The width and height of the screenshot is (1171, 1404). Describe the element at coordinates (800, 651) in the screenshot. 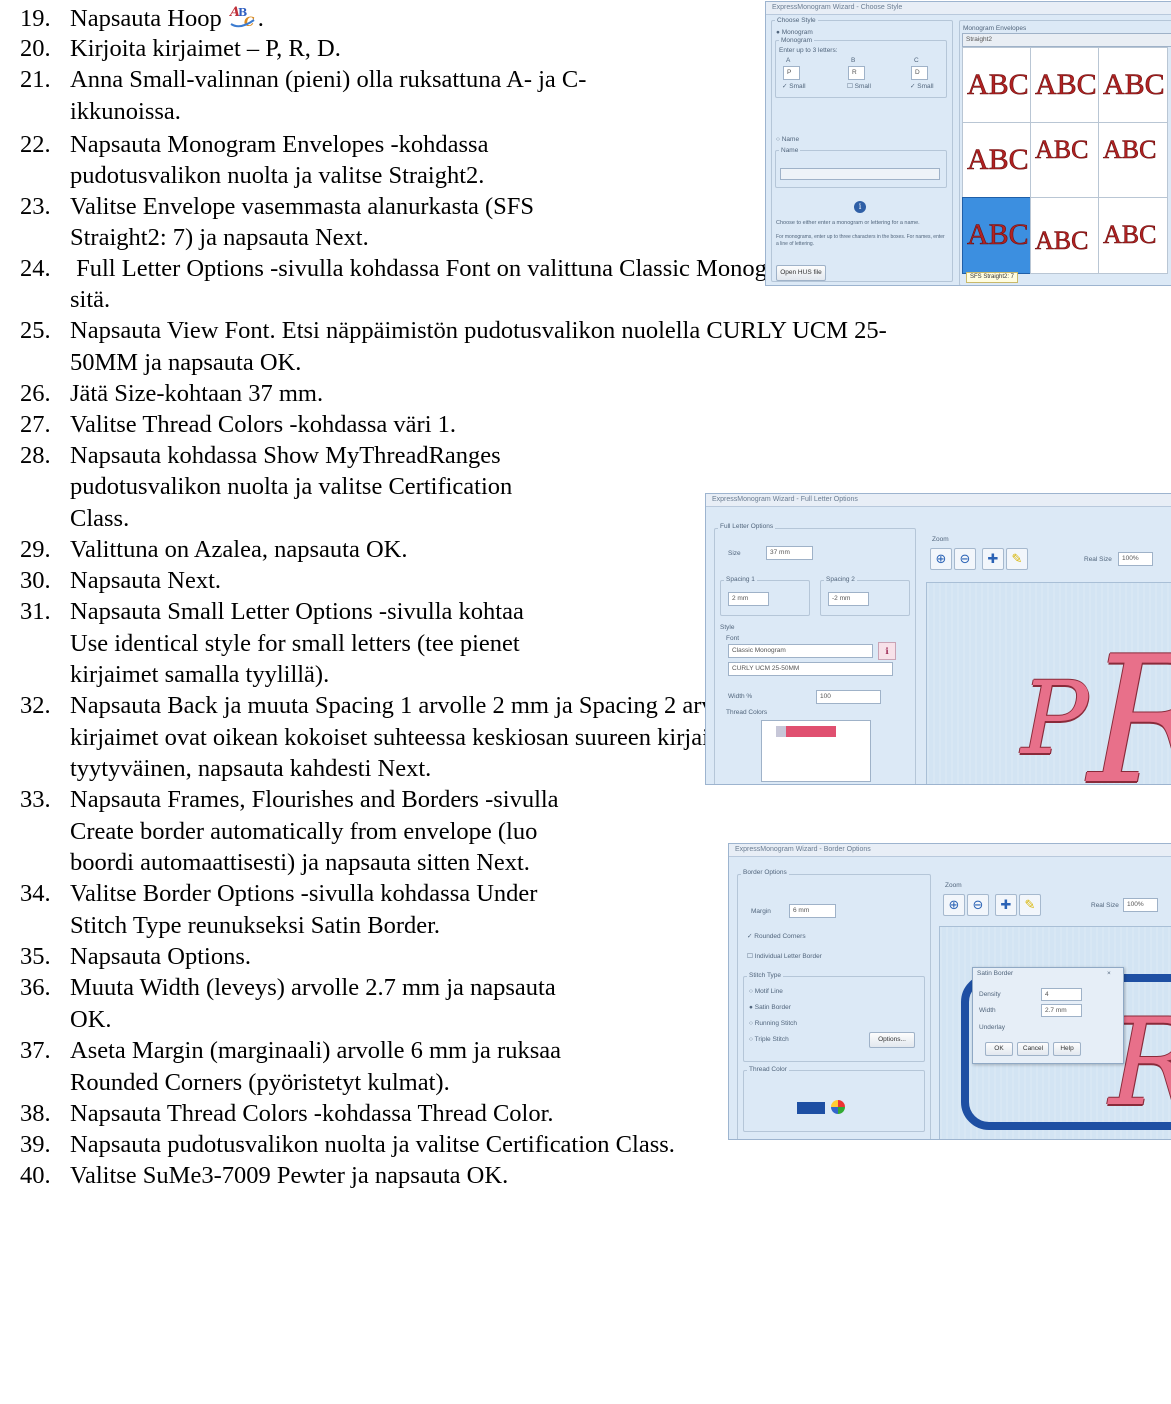

I see `font-dropdown: Classic Monogram` at that location.